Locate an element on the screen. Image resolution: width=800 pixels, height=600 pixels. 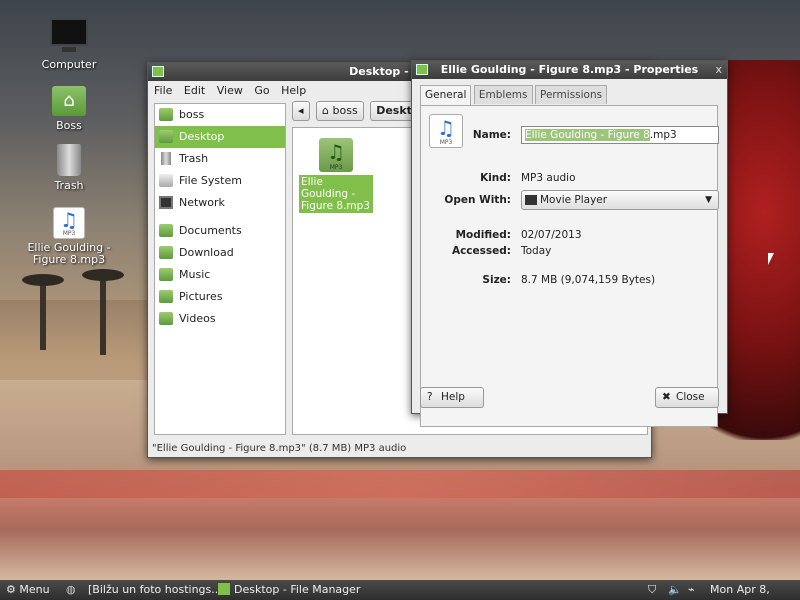
size-value: 8.7 MB (9,074,159 Bytes) is located at coordinates (588, 280).